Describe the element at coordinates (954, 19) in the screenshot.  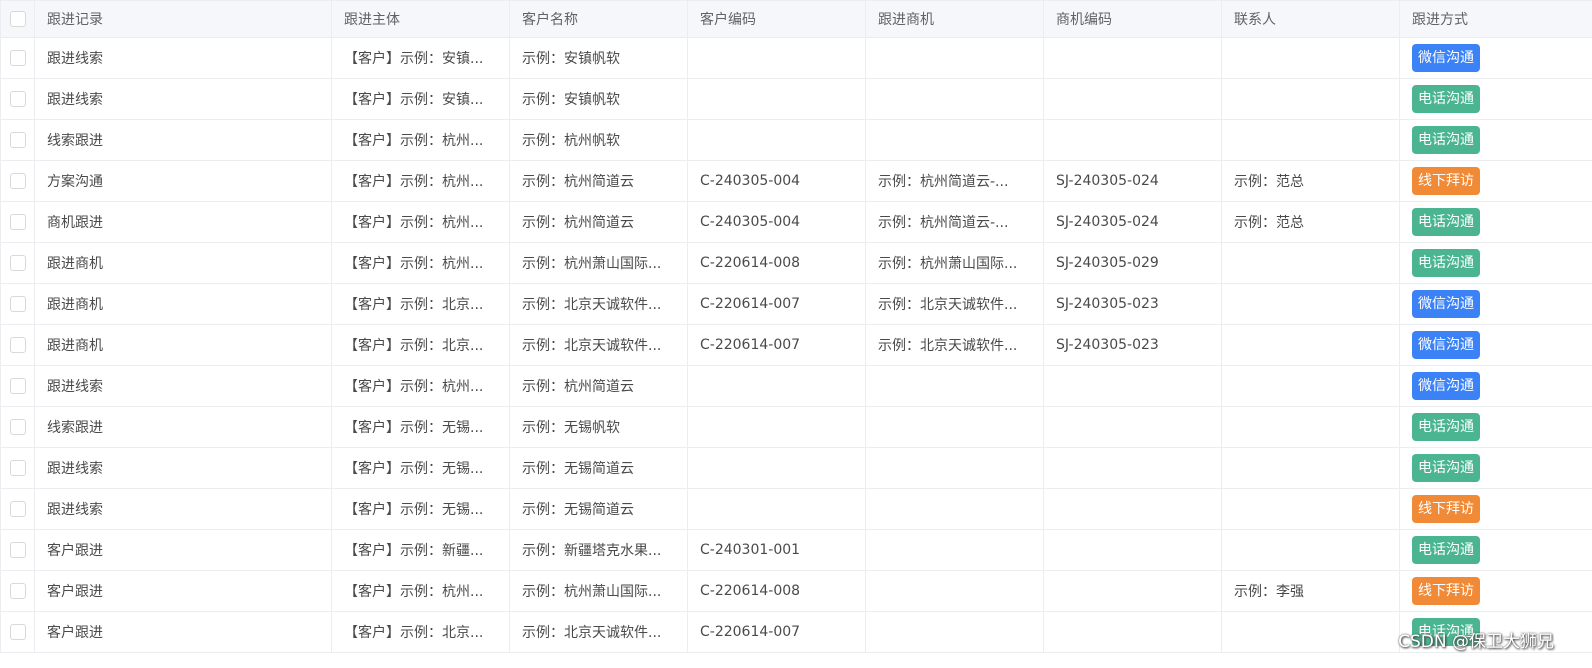
I see `header-opportunity: 跟进商机` at that location.